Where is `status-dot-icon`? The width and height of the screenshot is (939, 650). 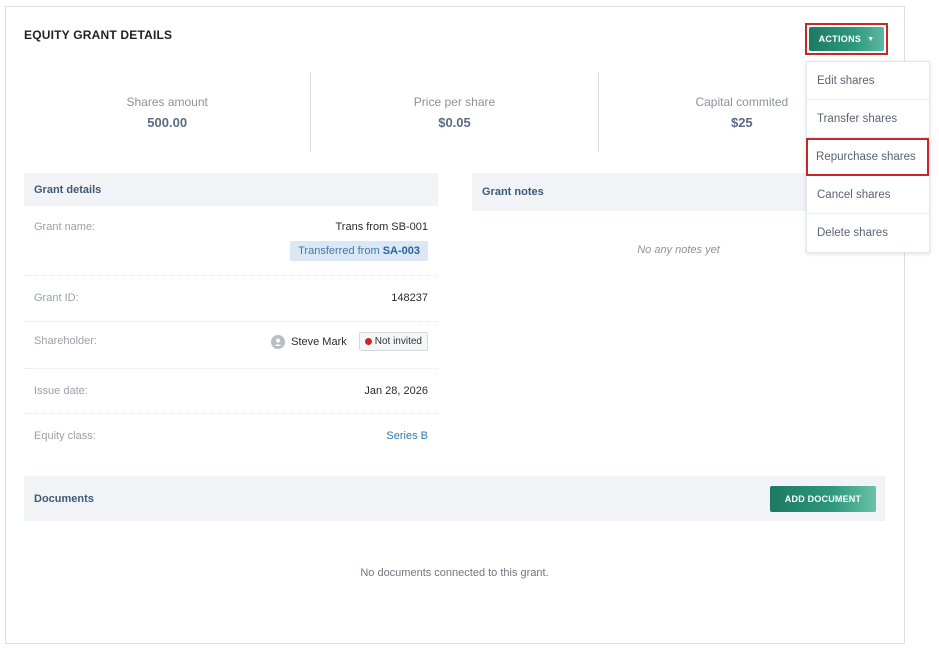 status-dot-icon is located at coordinates (368, 341).